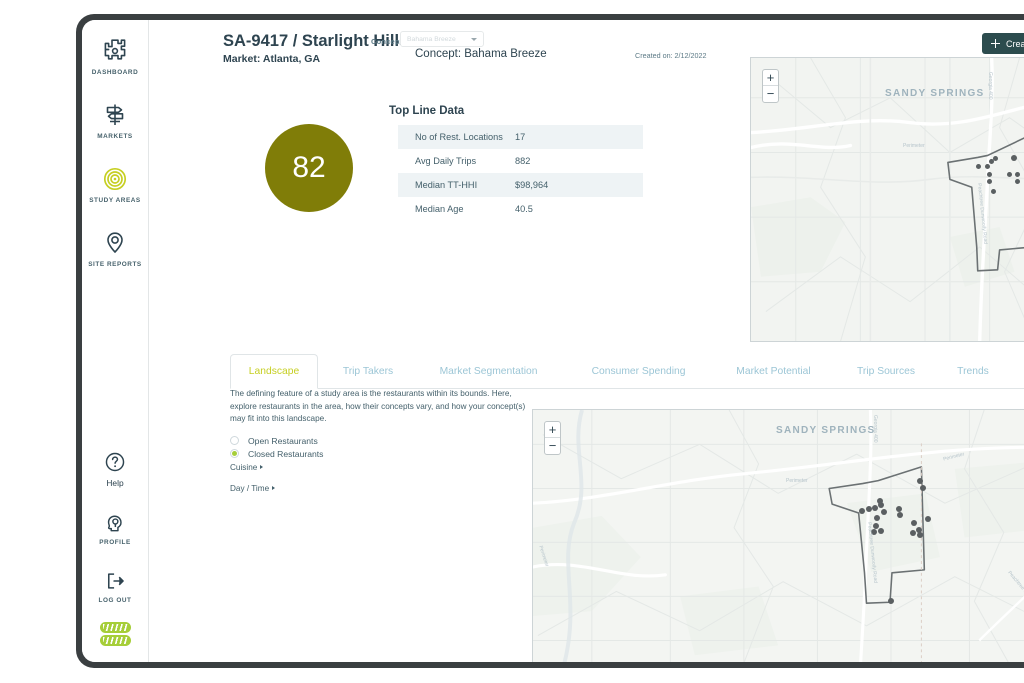  Describe the element at coordinates (115, 51) in the screenshot. I see `dashboard-icon` at that location.